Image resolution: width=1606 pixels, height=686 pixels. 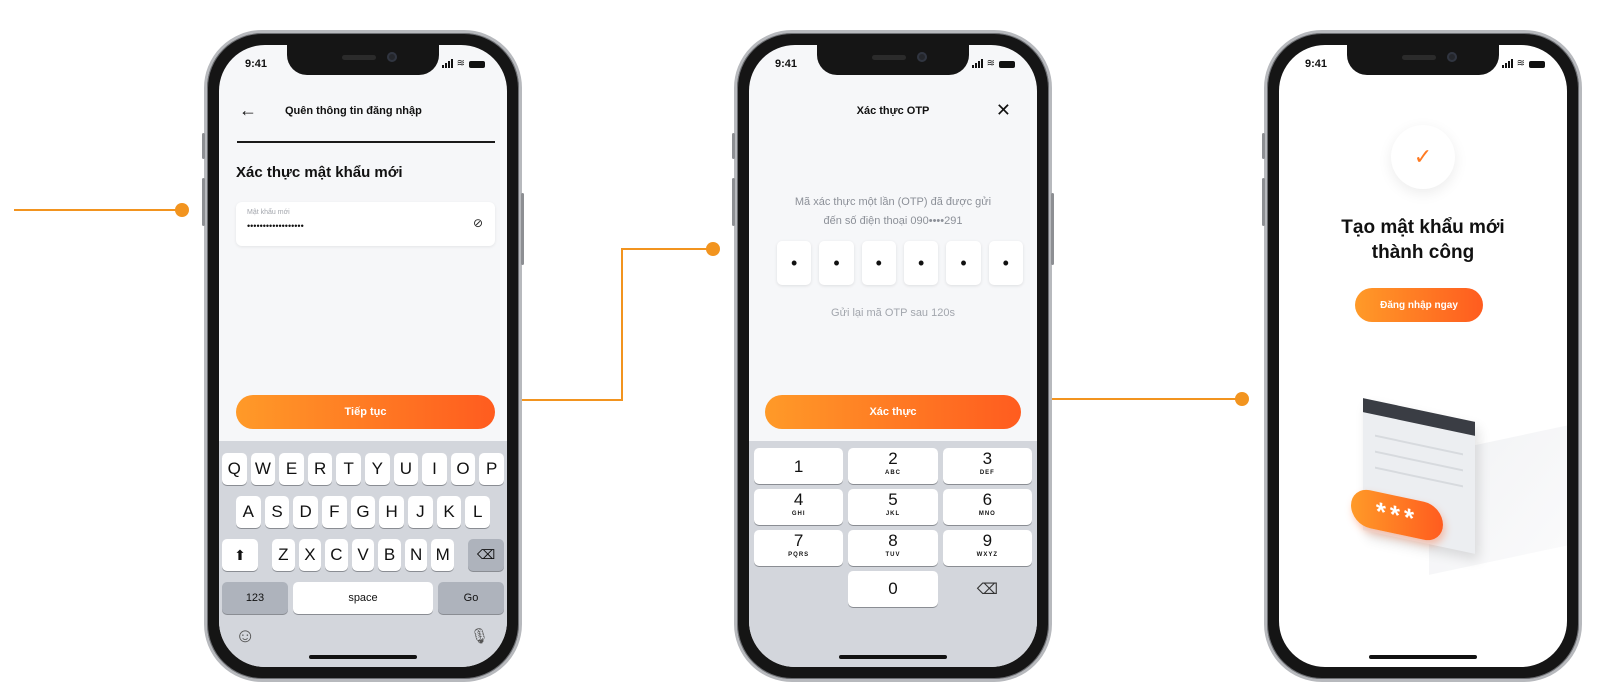 I want to click on keypad-letters: DEF, so click(x=987, y=473).